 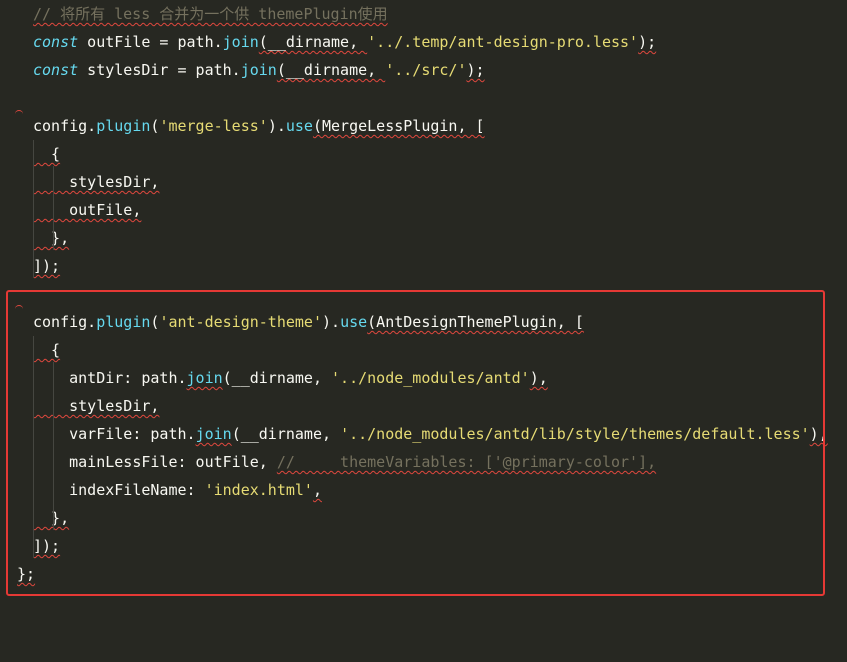 I want to click on code-line: ]);, so click(x=46, y=266).